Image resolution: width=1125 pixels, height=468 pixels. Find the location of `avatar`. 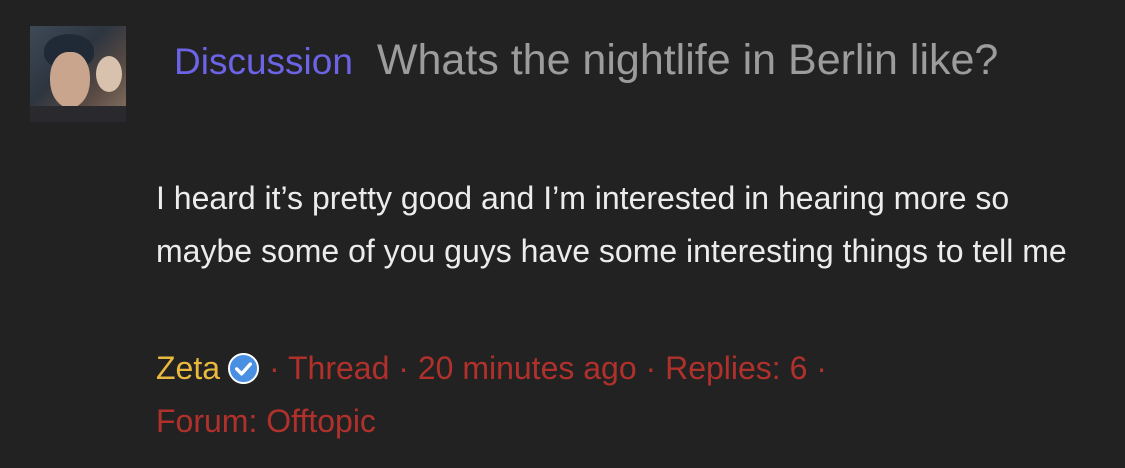

avatar is located at coordinates (78, 74).